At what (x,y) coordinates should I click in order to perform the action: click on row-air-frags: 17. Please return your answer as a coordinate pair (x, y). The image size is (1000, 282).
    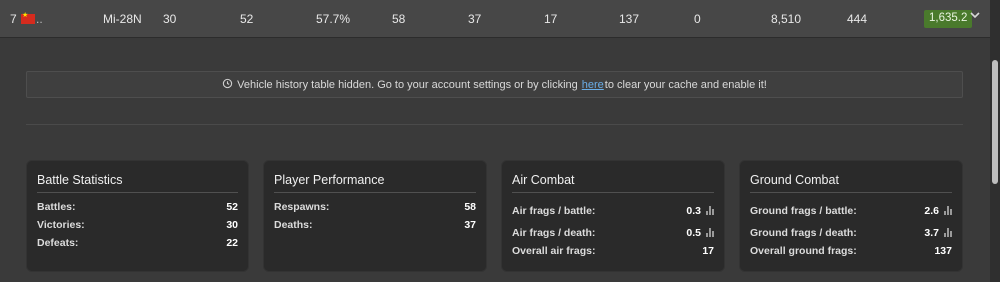
    Looking at the image, I should click on (551, 19).